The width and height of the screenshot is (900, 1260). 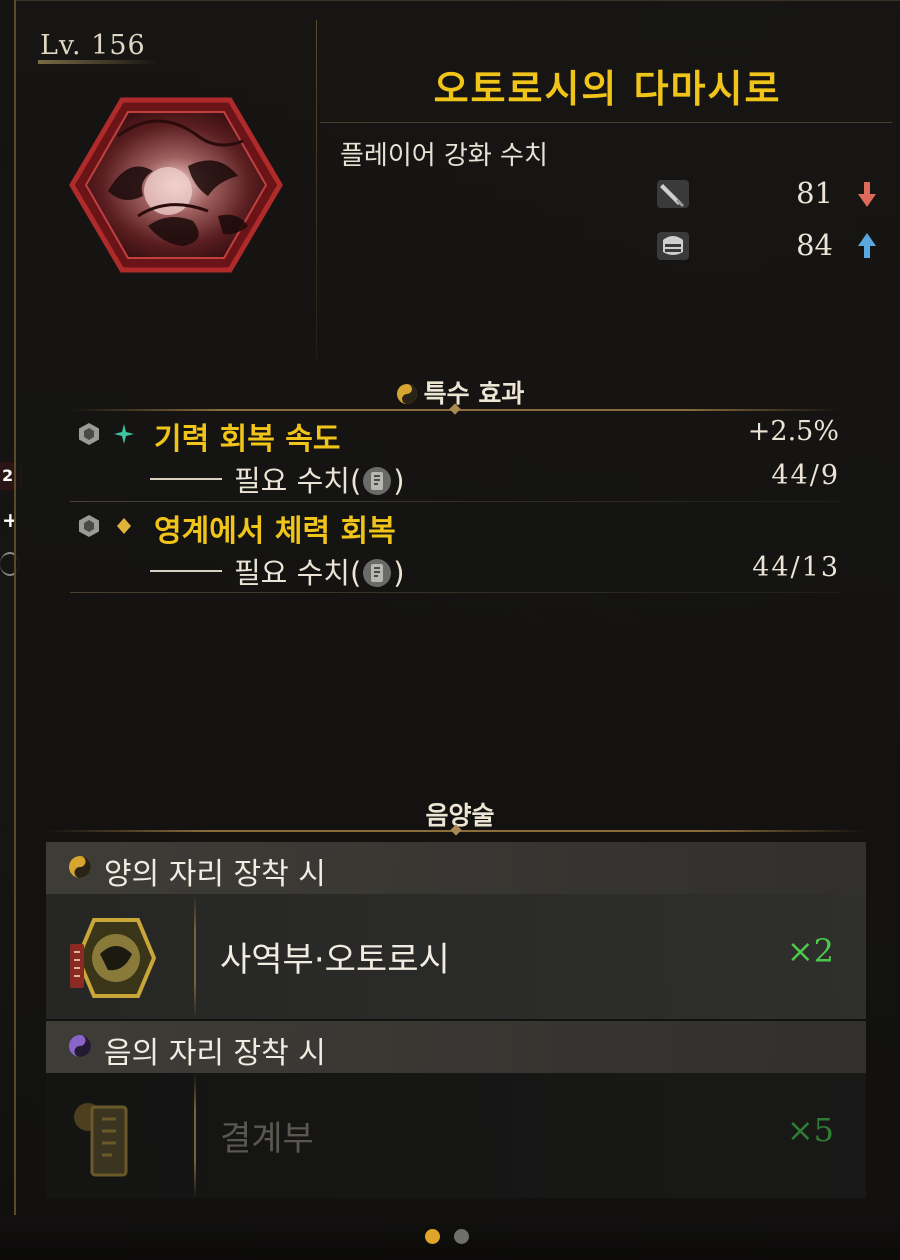 I want to click on sparkle-icon, so click(x=124, y=434).